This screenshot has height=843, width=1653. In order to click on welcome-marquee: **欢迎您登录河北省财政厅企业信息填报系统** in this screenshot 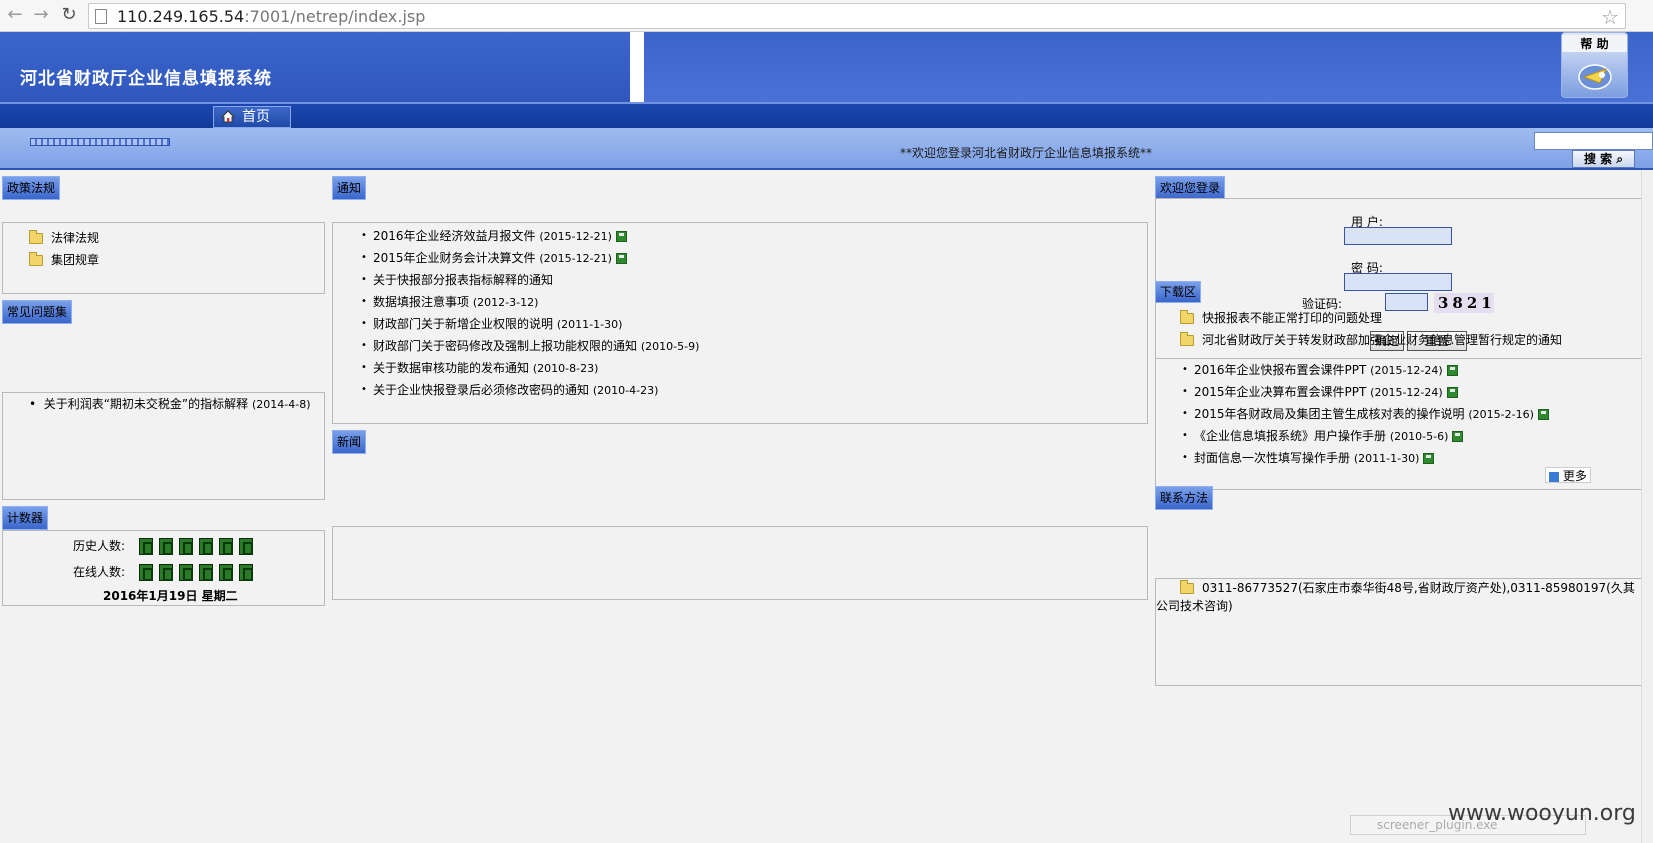, I will do `click(1026, 153)`.